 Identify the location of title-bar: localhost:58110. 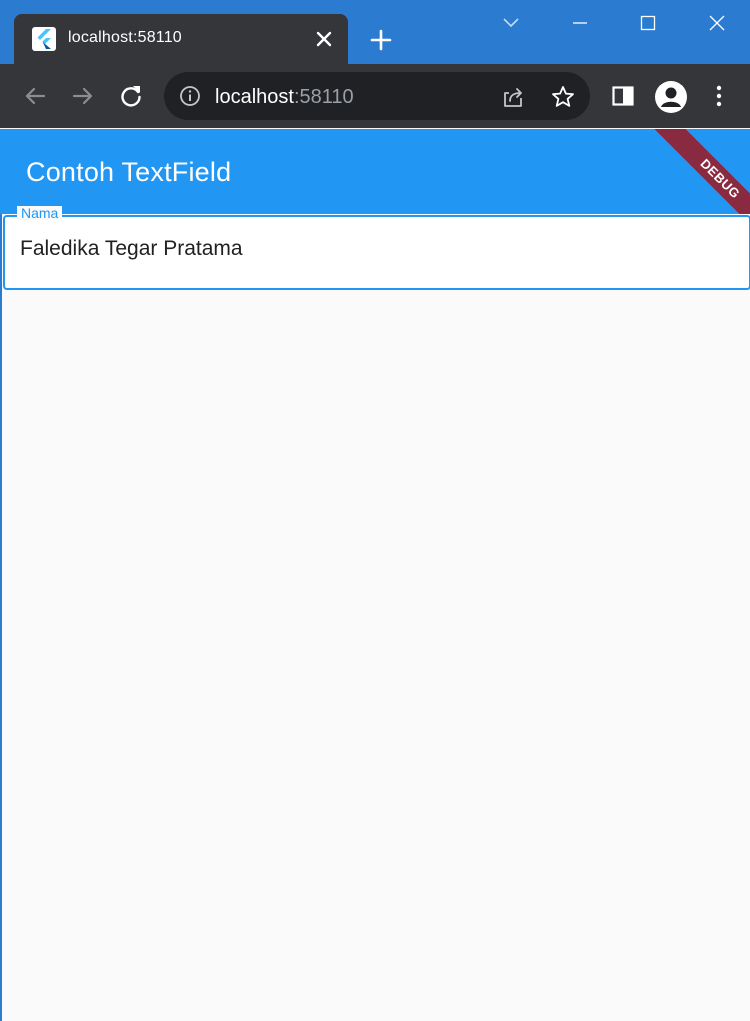
(375, 32).